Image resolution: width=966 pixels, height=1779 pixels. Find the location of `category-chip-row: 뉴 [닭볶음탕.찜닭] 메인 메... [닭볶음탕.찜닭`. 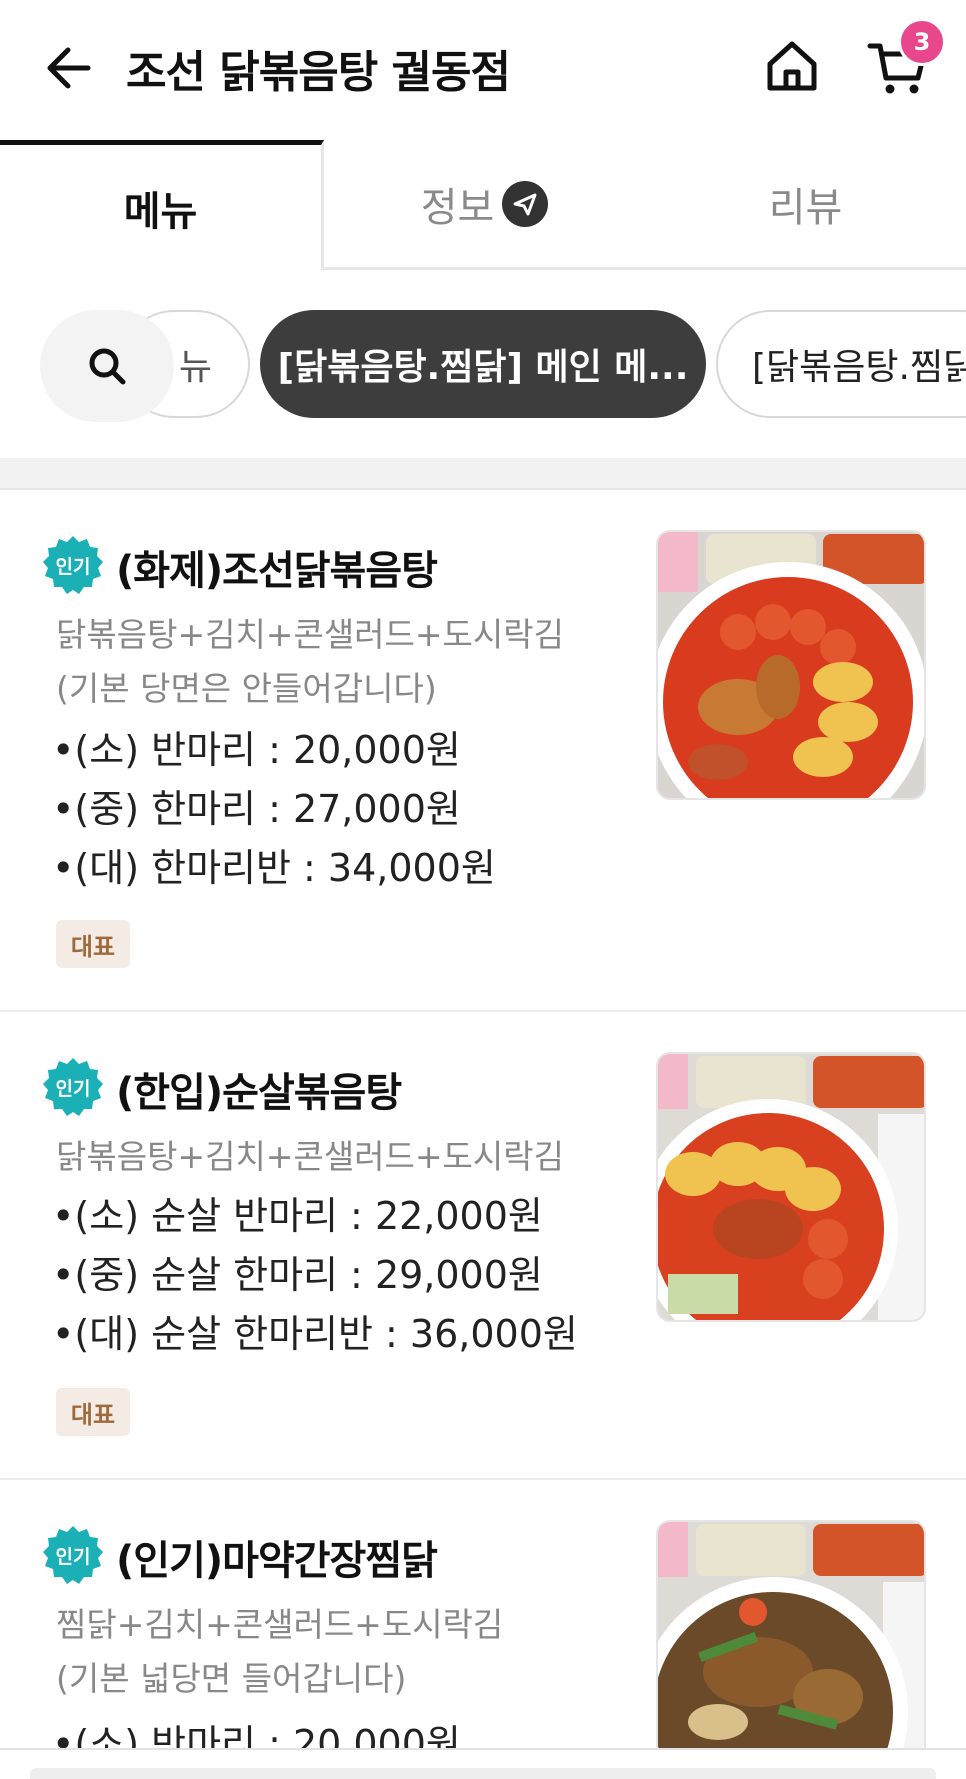

category-chip-row: 뉴 [닭볶음탕.찜닭] 메인 메... [닭볶음탕.찜닭 is located at coordinates (483, 365).